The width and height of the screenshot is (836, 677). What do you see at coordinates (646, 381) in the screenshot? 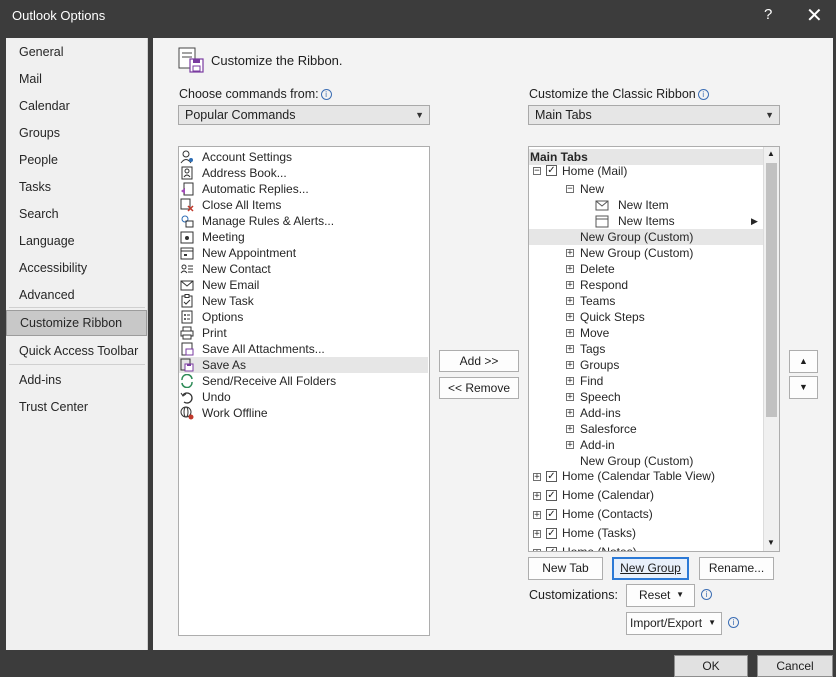
I see `tree-item-group: + Find` at bounding box center [646, 381].